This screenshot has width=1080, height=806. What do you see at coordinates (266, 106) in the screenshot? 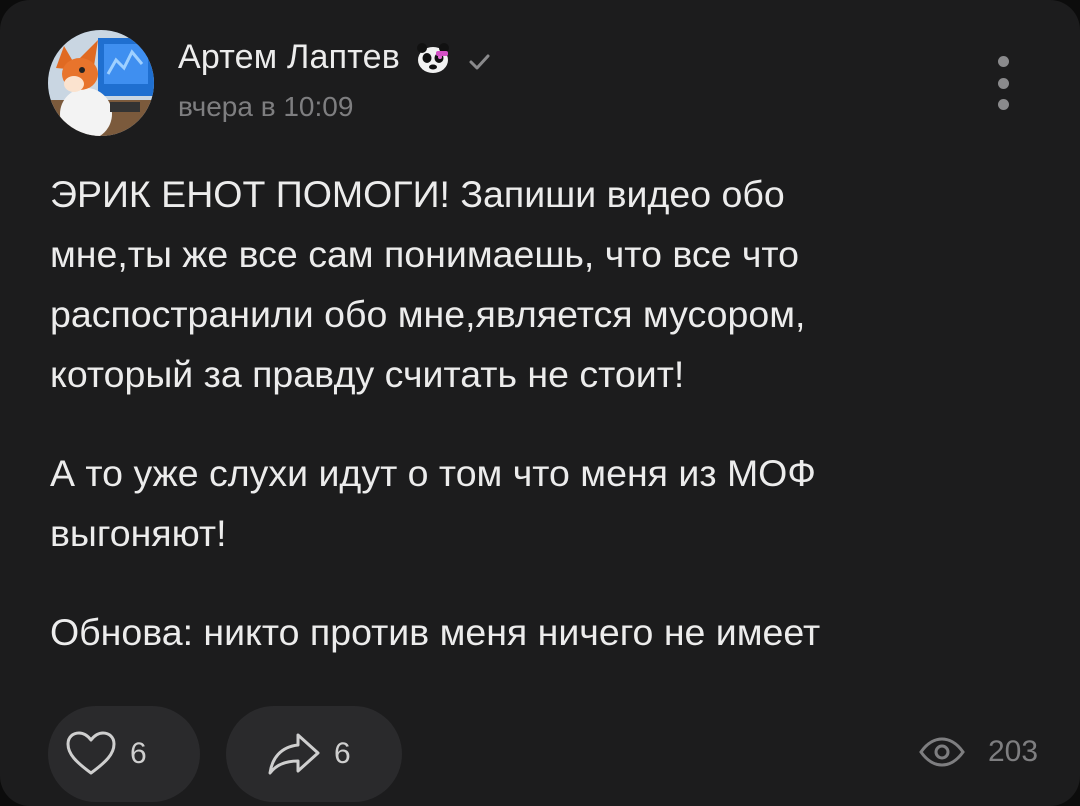
I see `post-timestamp: вчера в 10:09` at bounding box center [266, 106].